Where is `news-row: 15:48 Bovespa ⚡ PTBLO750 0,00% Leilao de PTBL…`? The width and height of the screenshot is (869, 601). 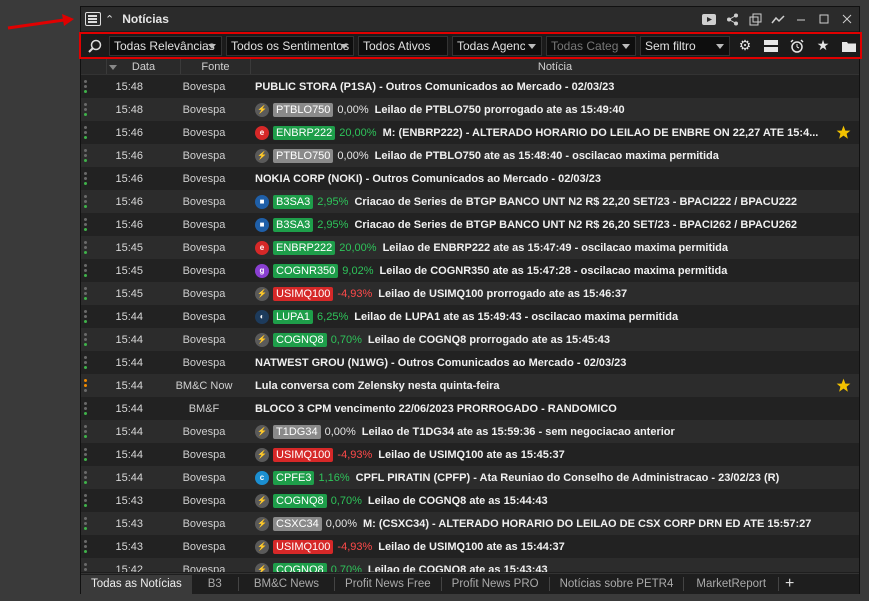
news-row: 15:48 Bovespa ⚡ PTBLO750 0,00% Leilao de PTBL… is located at coordinates (470, 109).